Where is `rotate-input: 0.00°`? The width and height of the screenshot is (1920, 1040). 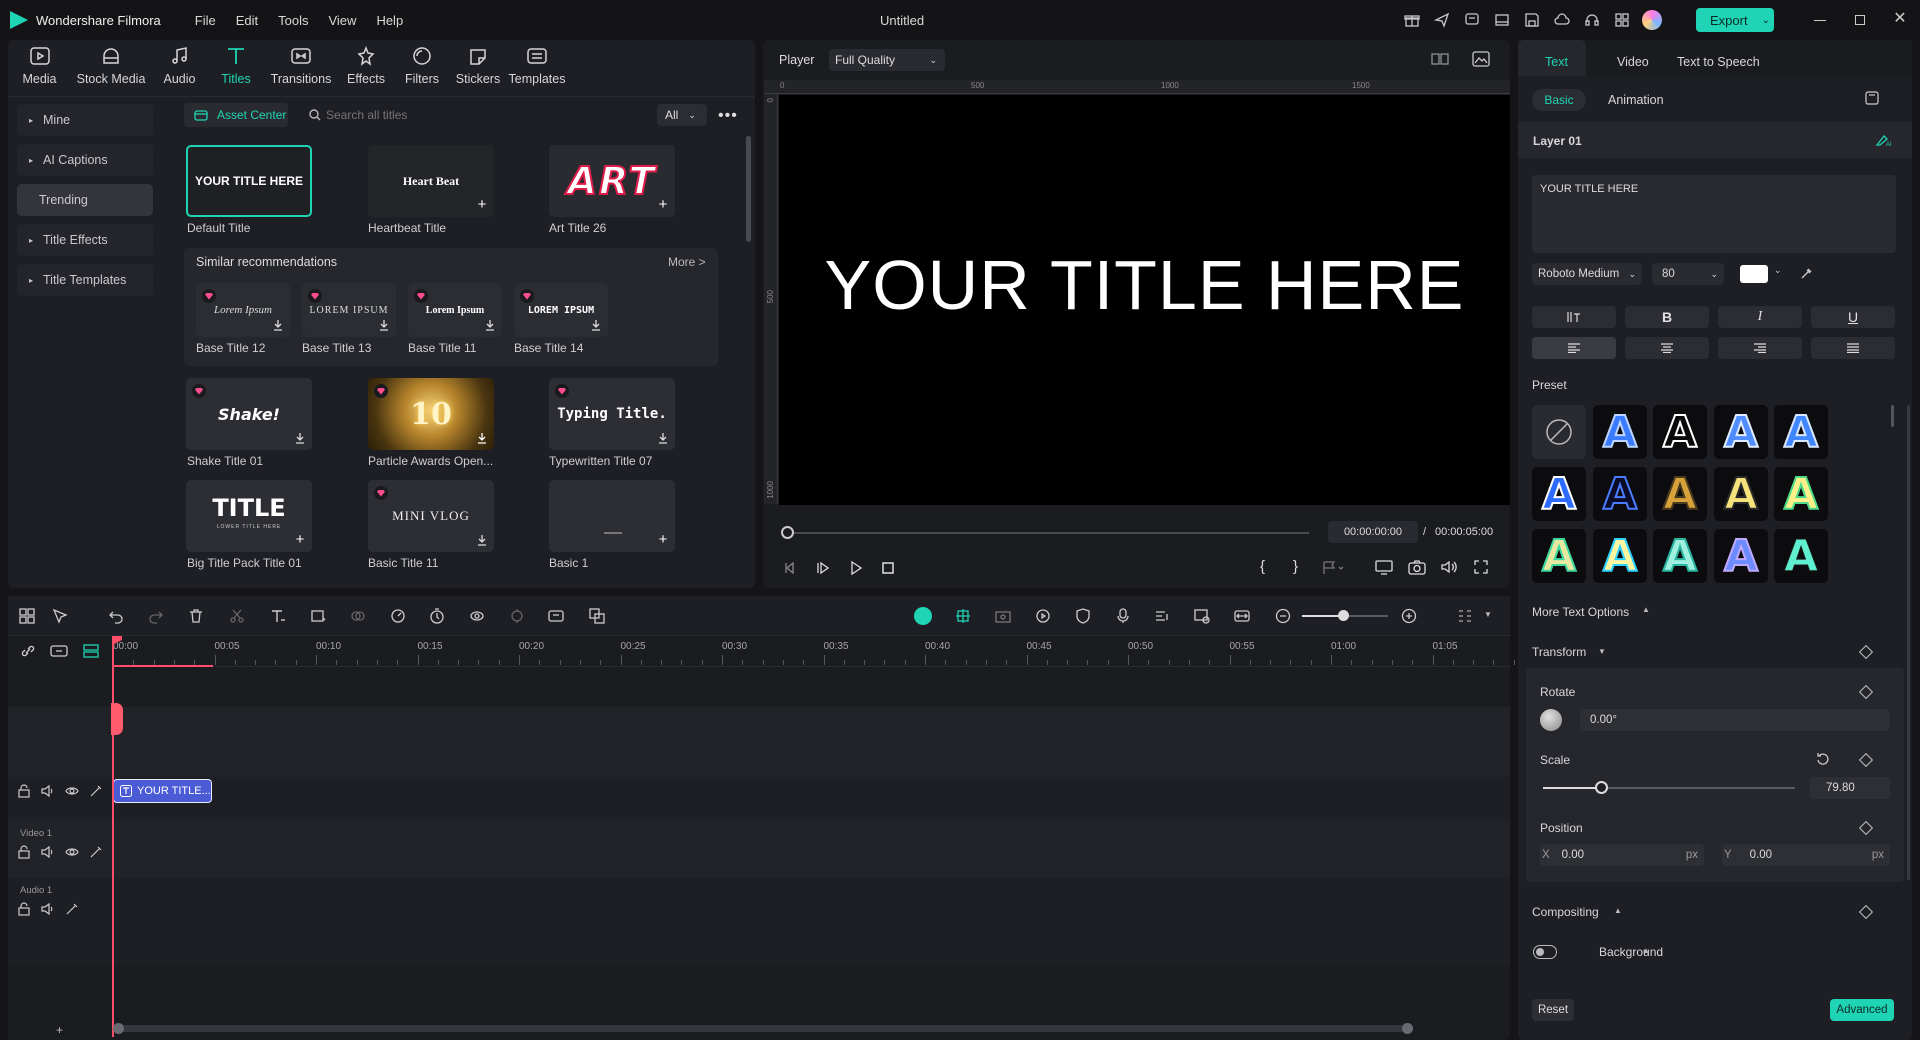 rotate-input: 0.00° is located at coordinates (1735, 720).